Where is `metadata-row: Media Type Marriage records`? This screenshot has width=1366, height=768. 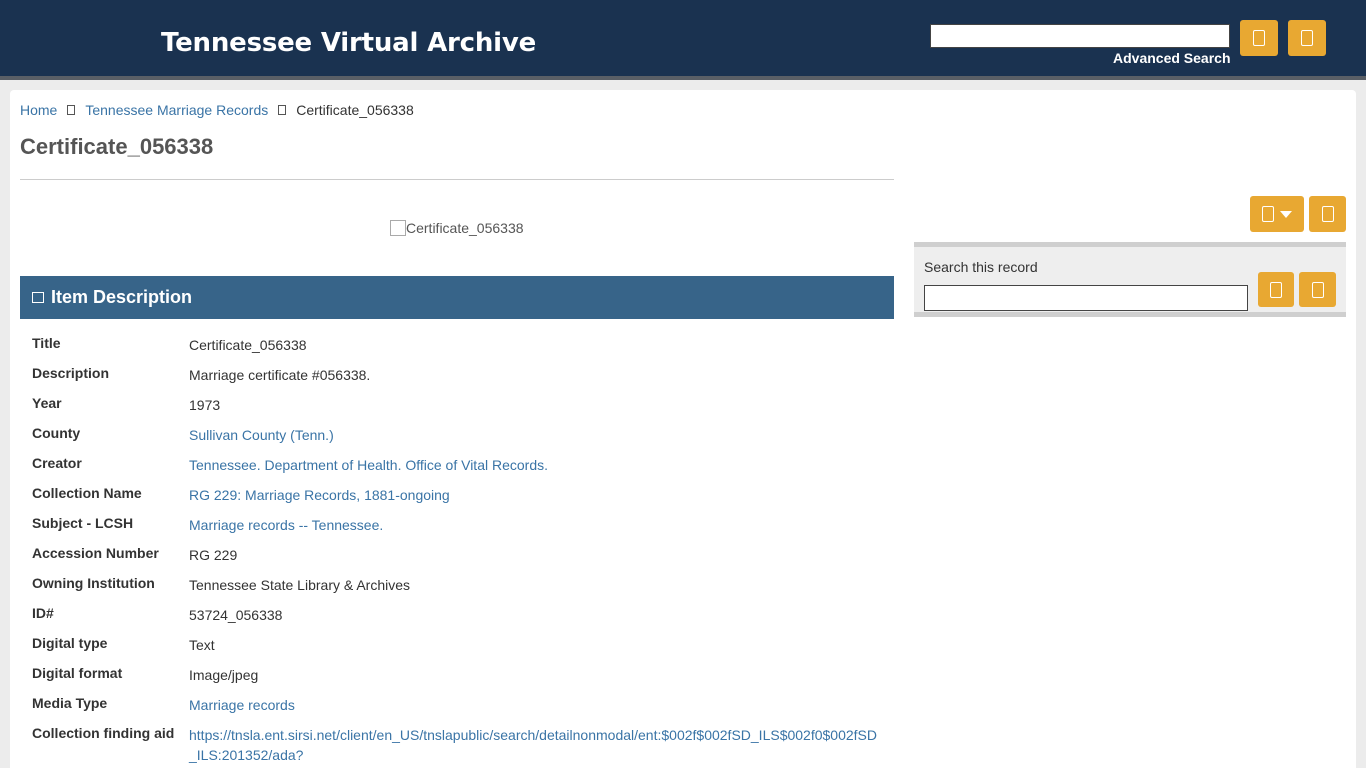 metadata-row: Media Type Marriage records is located at coordinates (457, 702).